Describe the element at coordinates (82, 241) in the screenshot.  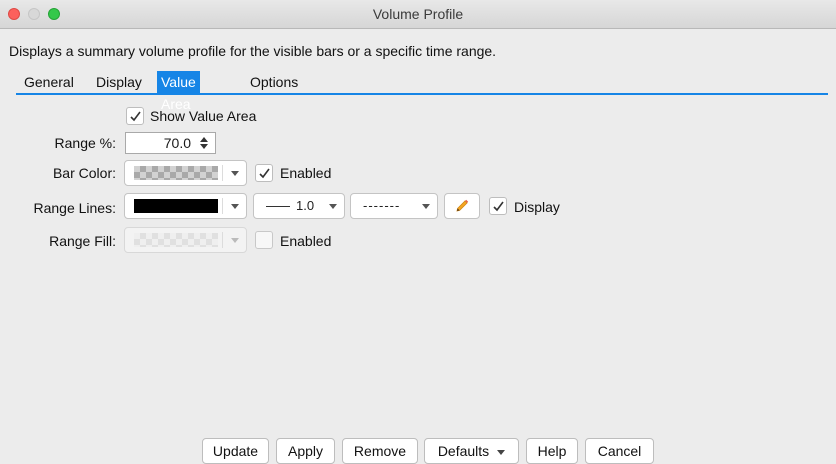
I see `range-fill-label: Range Fill:` at that location.